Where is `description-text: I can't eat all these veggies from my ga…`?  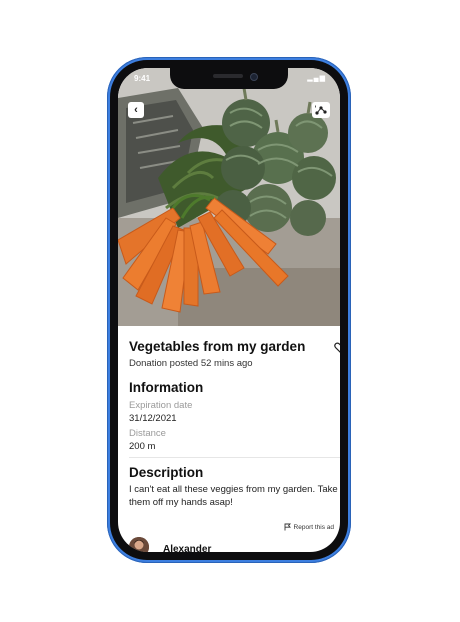 description-text: I can't eat all these veggies from my ga… is located at coordinates (233, 496).